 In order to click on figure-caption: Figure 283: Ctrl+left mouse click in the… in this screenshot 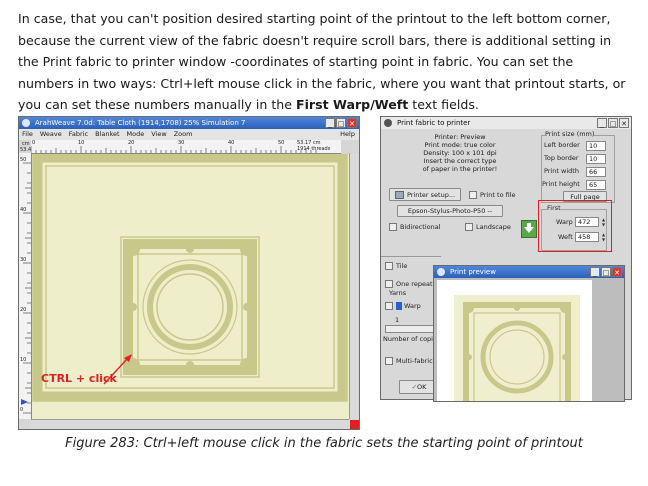, I will do `click(324, 443)`.